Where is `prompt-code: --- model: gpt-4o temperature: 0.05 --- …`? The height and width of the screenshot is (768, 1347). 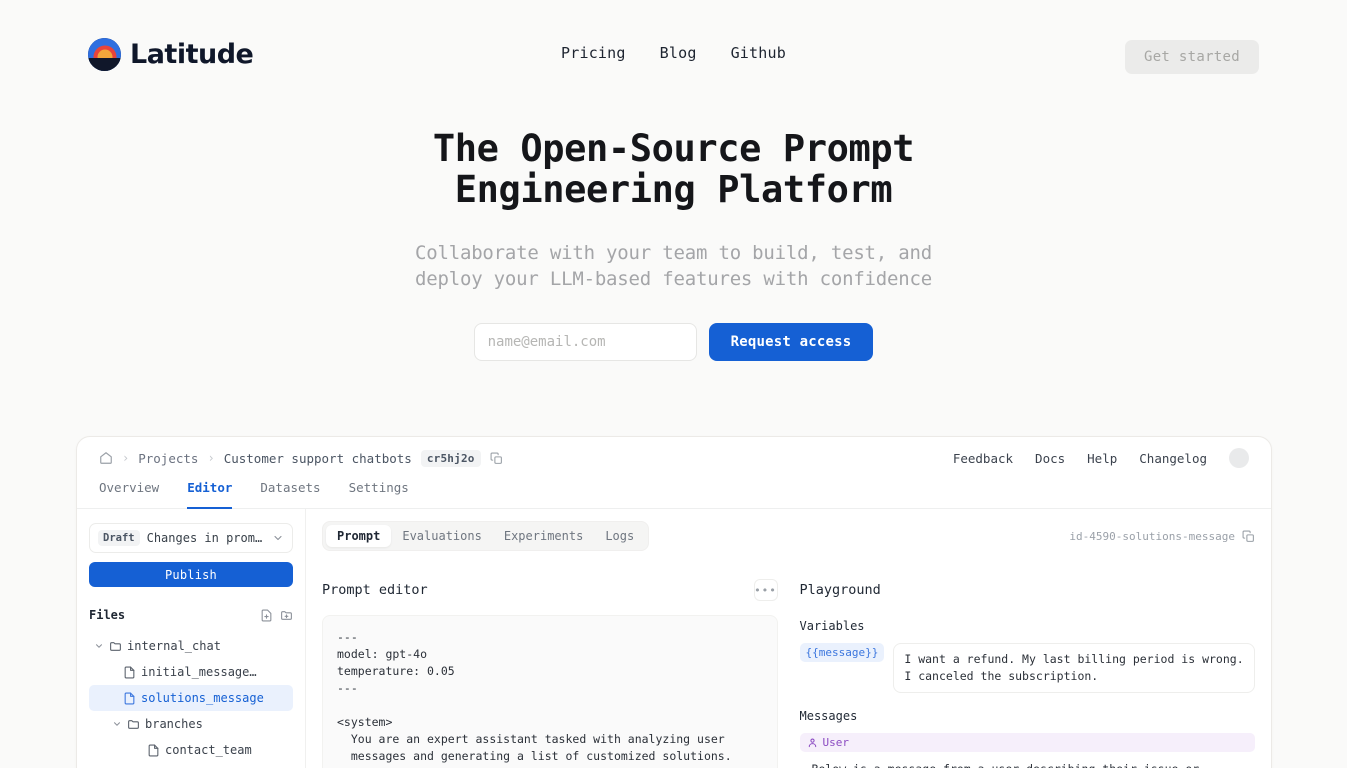 prompt-code: --- model: gpt-4o temperature: 0.05 --- … is located at coordinates (550, 691).